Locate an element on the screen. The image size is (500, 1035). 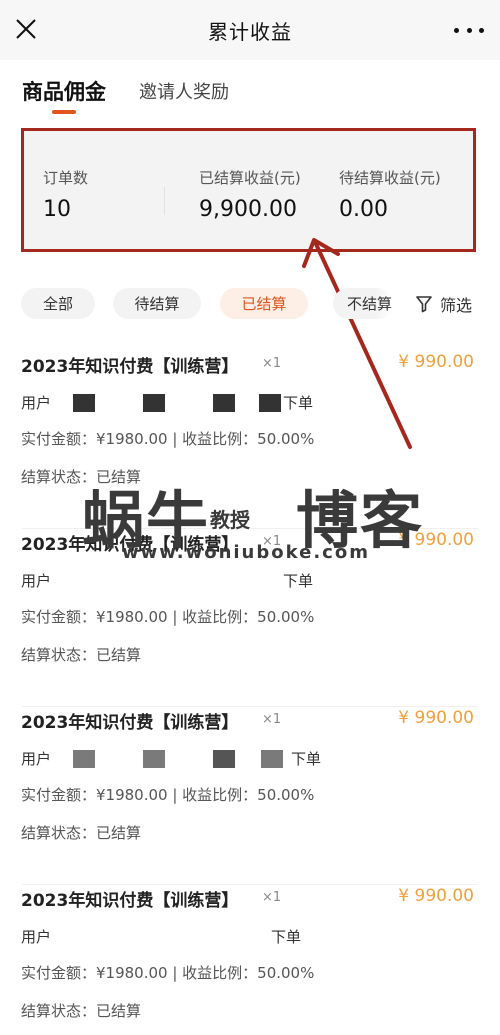
close-button is located at coordinates (26, 29).